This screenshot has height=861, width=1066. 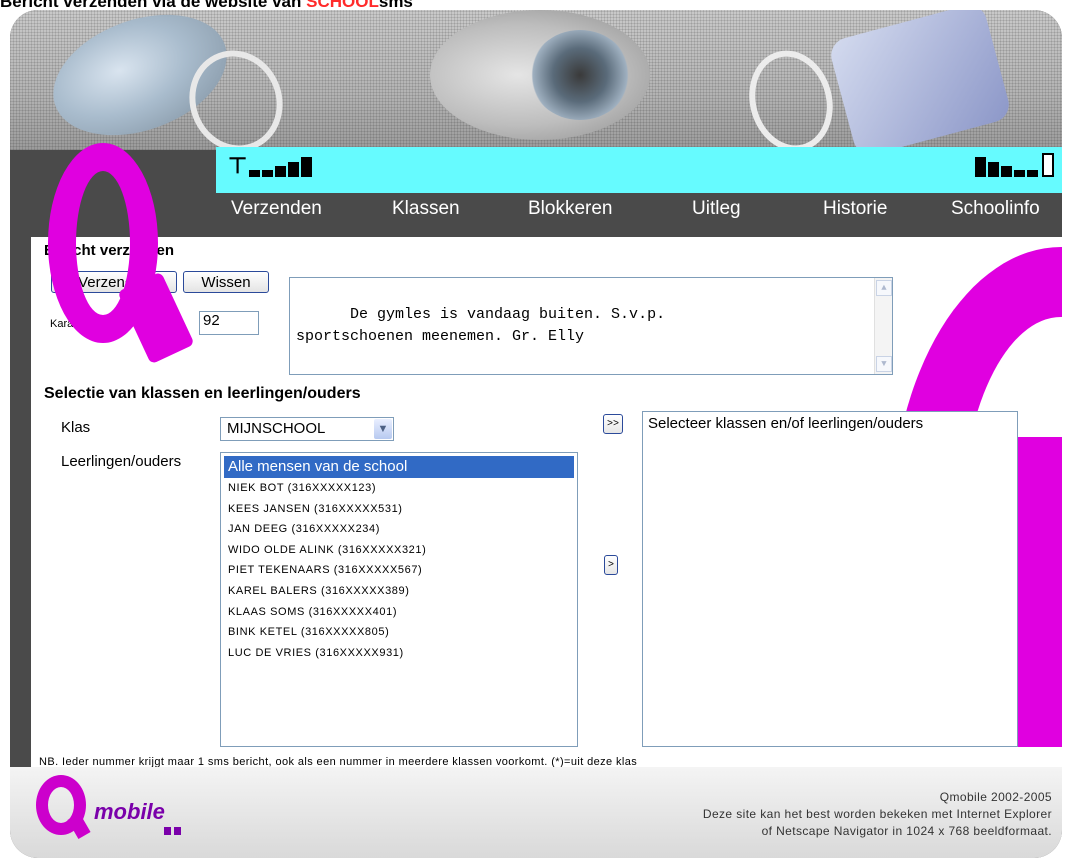 What do you see at coordinates (399, 529) in the screenshot?
I see `list-item: JAN DEEG (316XXXXX234)` at bounding box center [399, 529].